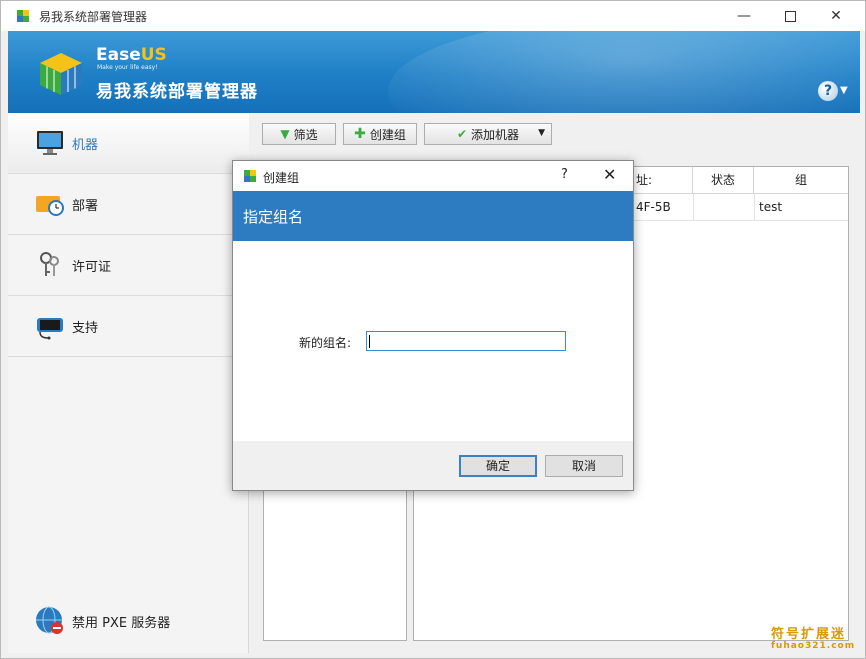 This screenshot has height=659, width=866. I want to click on close-button: ✕, so click(836, 16).